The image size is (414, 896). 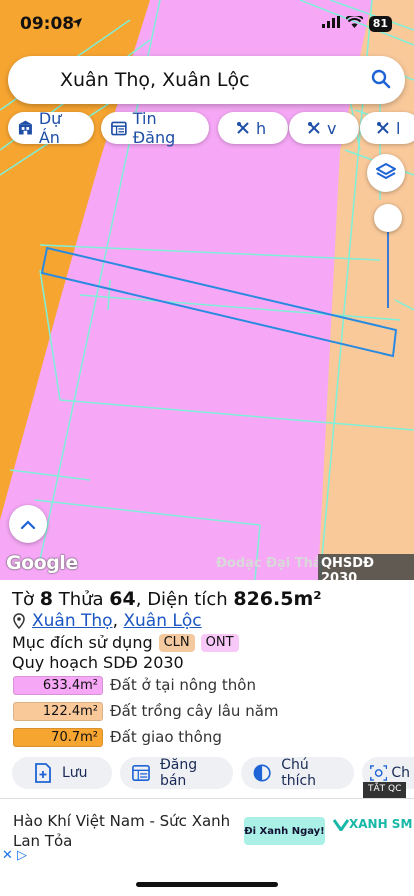 I want to click on chip-l: l, so click(x=387, y=128).